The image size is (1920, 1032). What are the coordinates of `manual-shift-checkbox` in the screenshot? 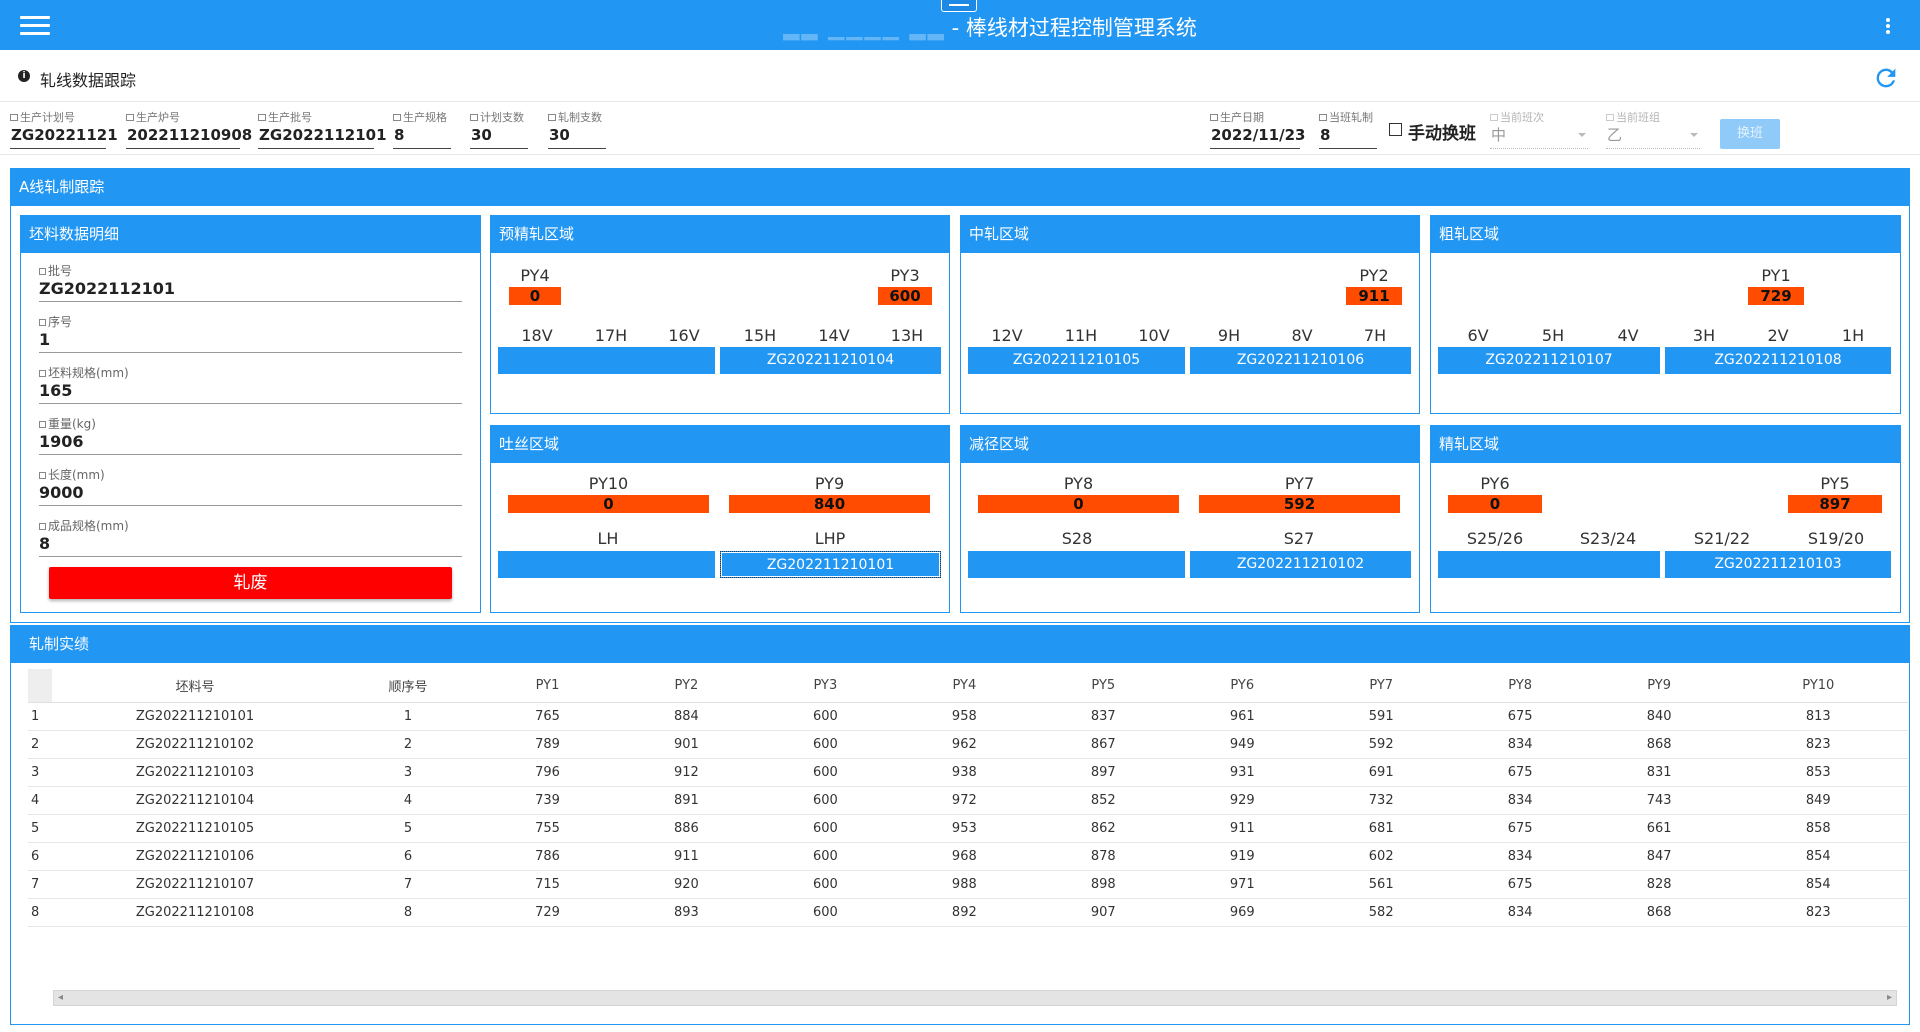 It's located at (1395, 129).